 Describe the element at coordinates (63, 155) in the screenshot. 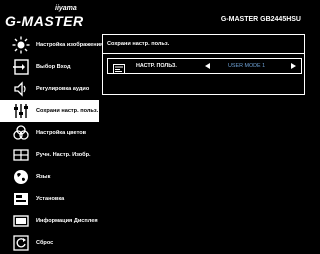

I see `menu-item-label: Ручн. Настр. Изобр.` at that location.